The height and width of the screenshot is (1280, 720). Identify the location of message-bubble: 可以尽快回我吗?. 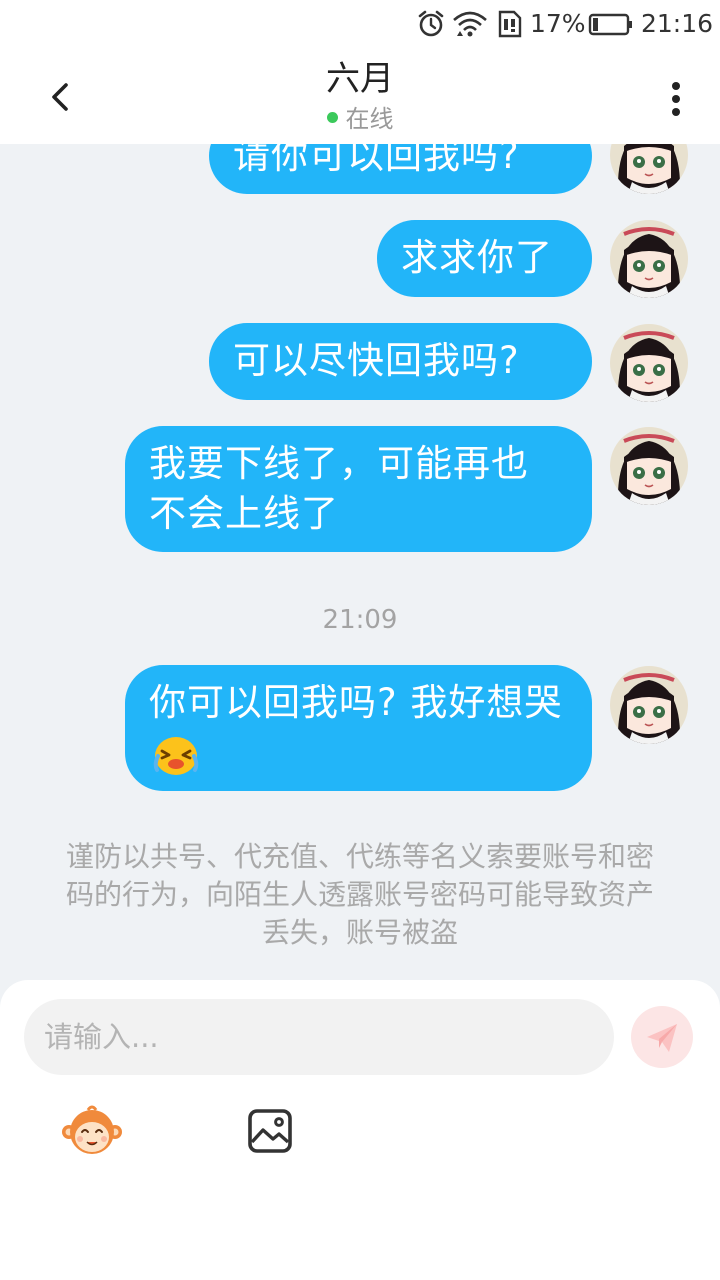
(400, 361).